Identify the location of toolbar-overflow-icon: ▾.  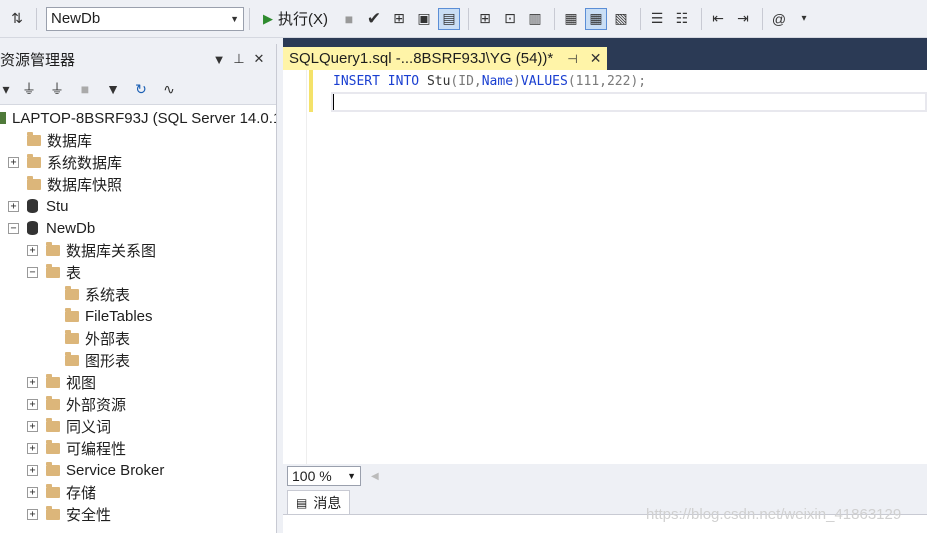
(804, 19).